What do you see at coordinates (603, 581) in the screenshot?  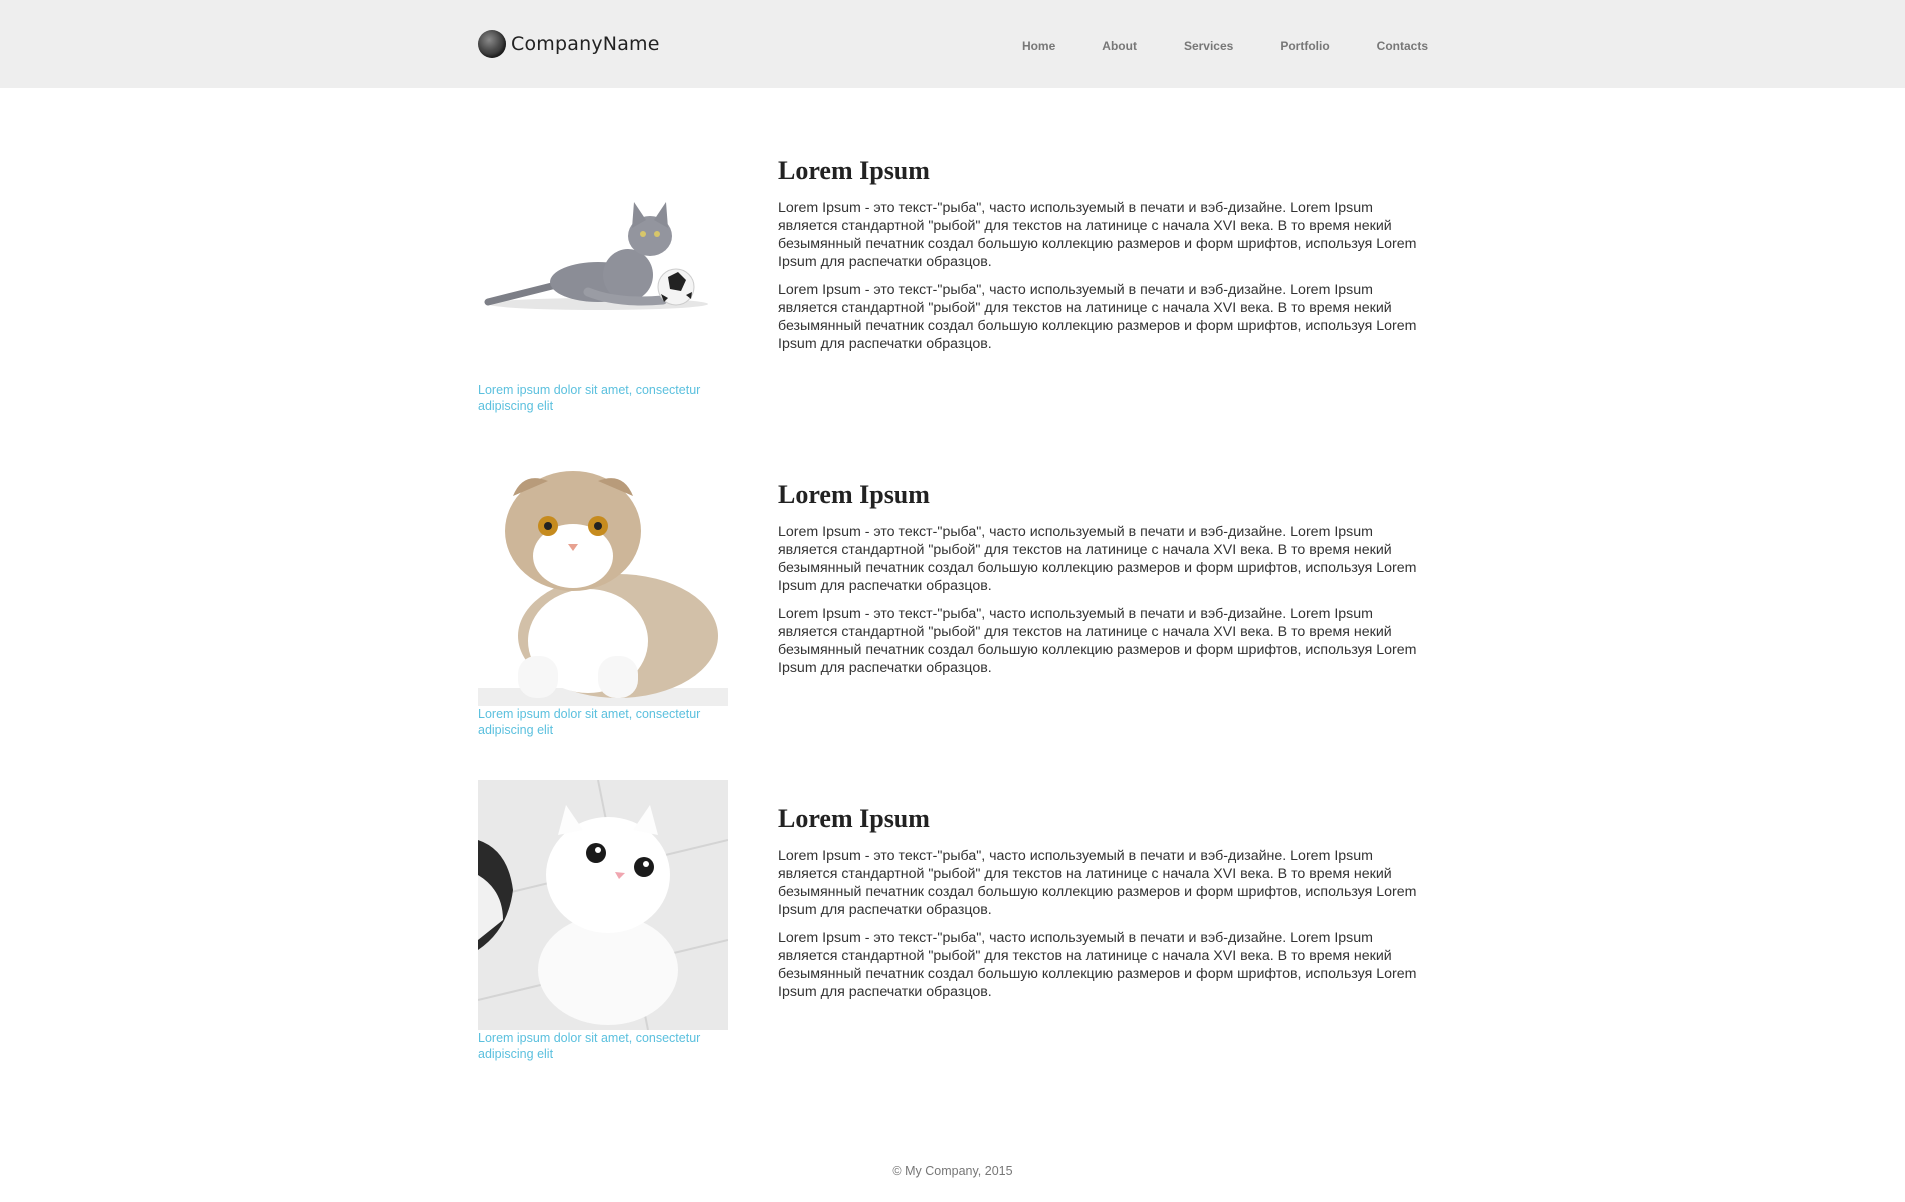 I see `scottish-fold-cat-image` at bounding box center [603, 581].